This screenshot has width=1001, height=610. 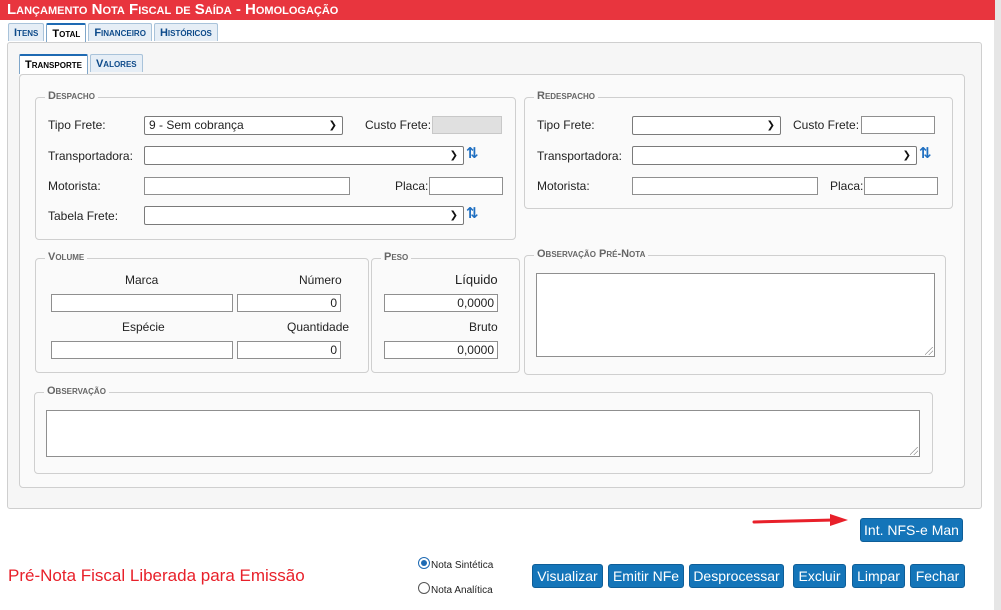 I want to click on redespacho-custo-frete-input, so click(x=898, y=125).